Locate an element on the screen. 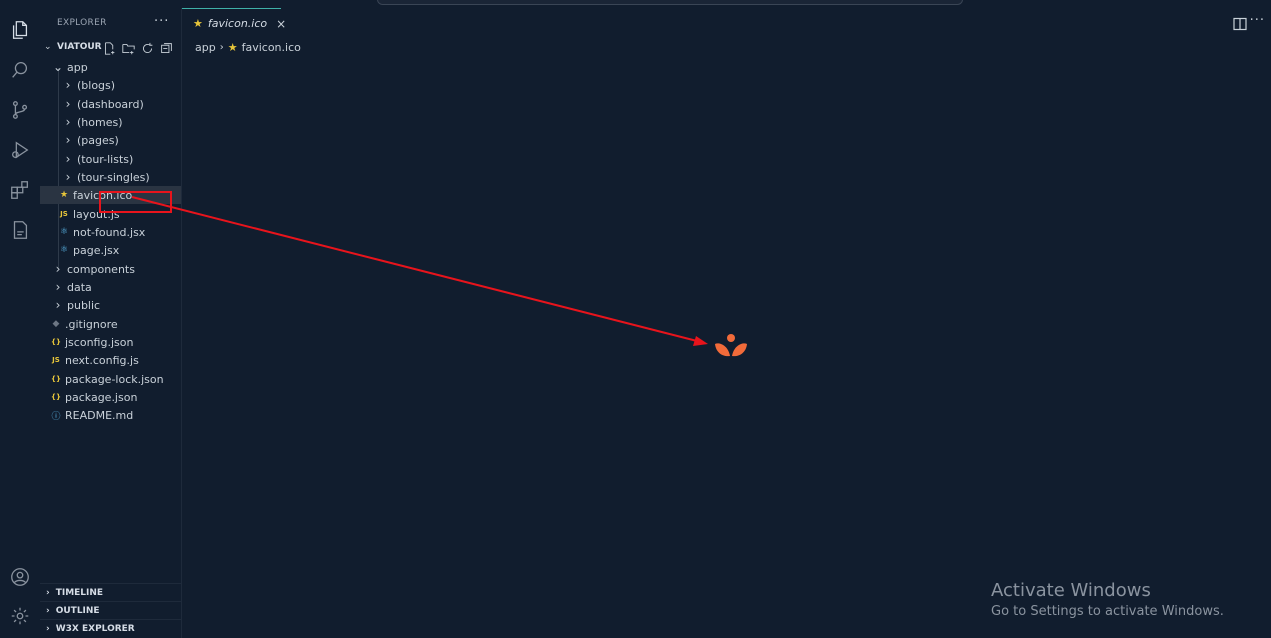 The width and height of the screenshot is (1271, 638). new-folder-icon is located at coordinates (128, 48).